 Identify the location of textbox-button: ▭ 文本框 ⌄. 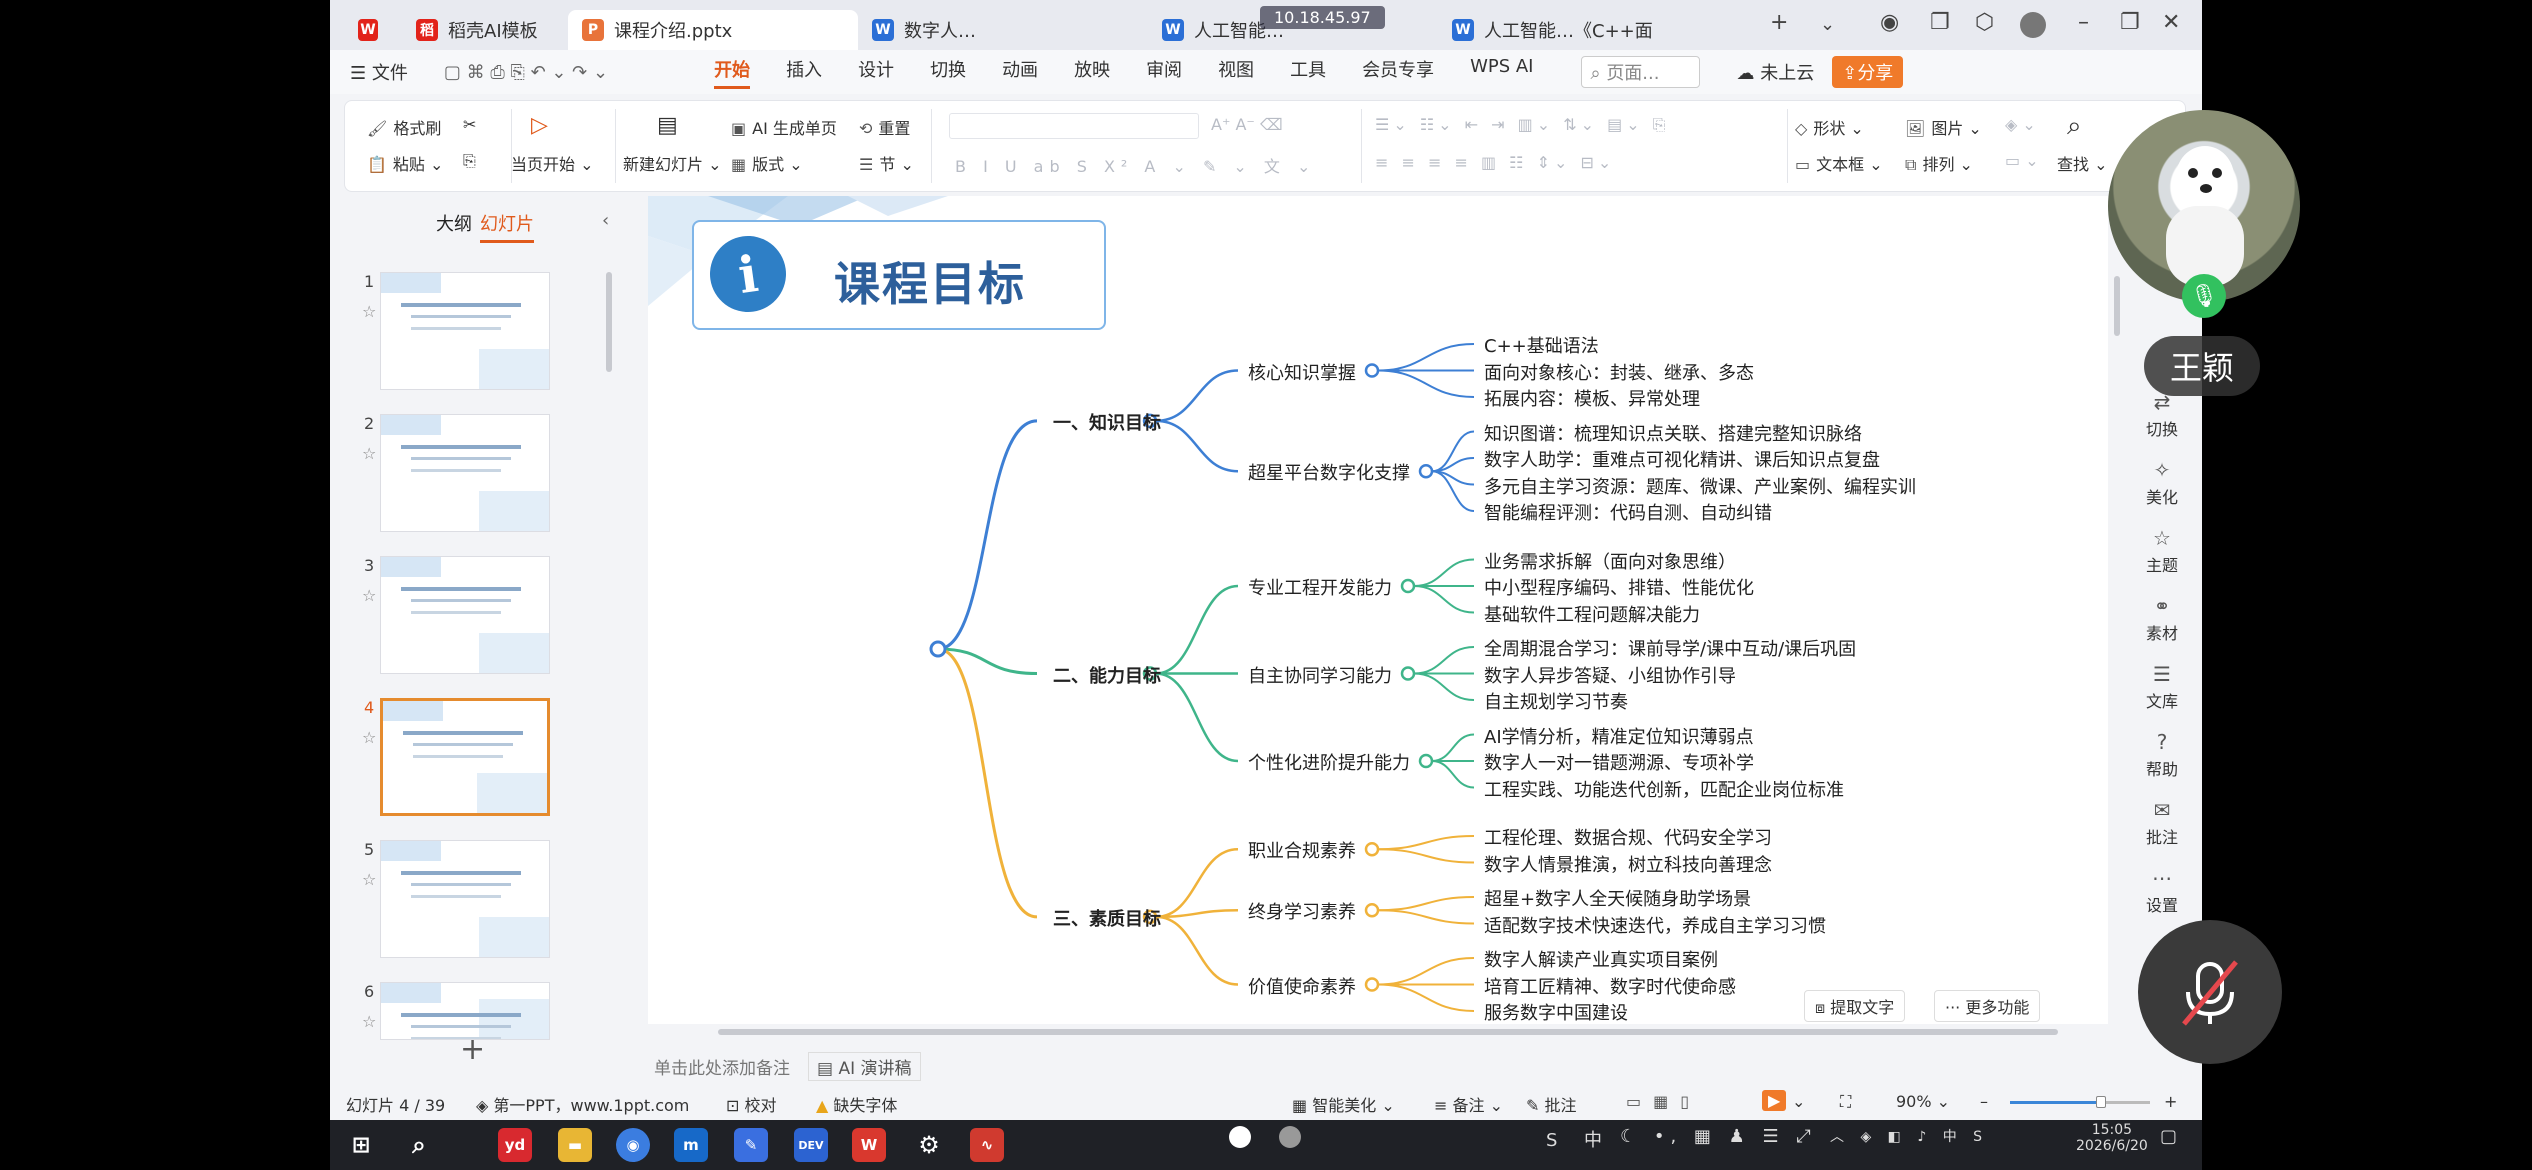
(1839, 163).